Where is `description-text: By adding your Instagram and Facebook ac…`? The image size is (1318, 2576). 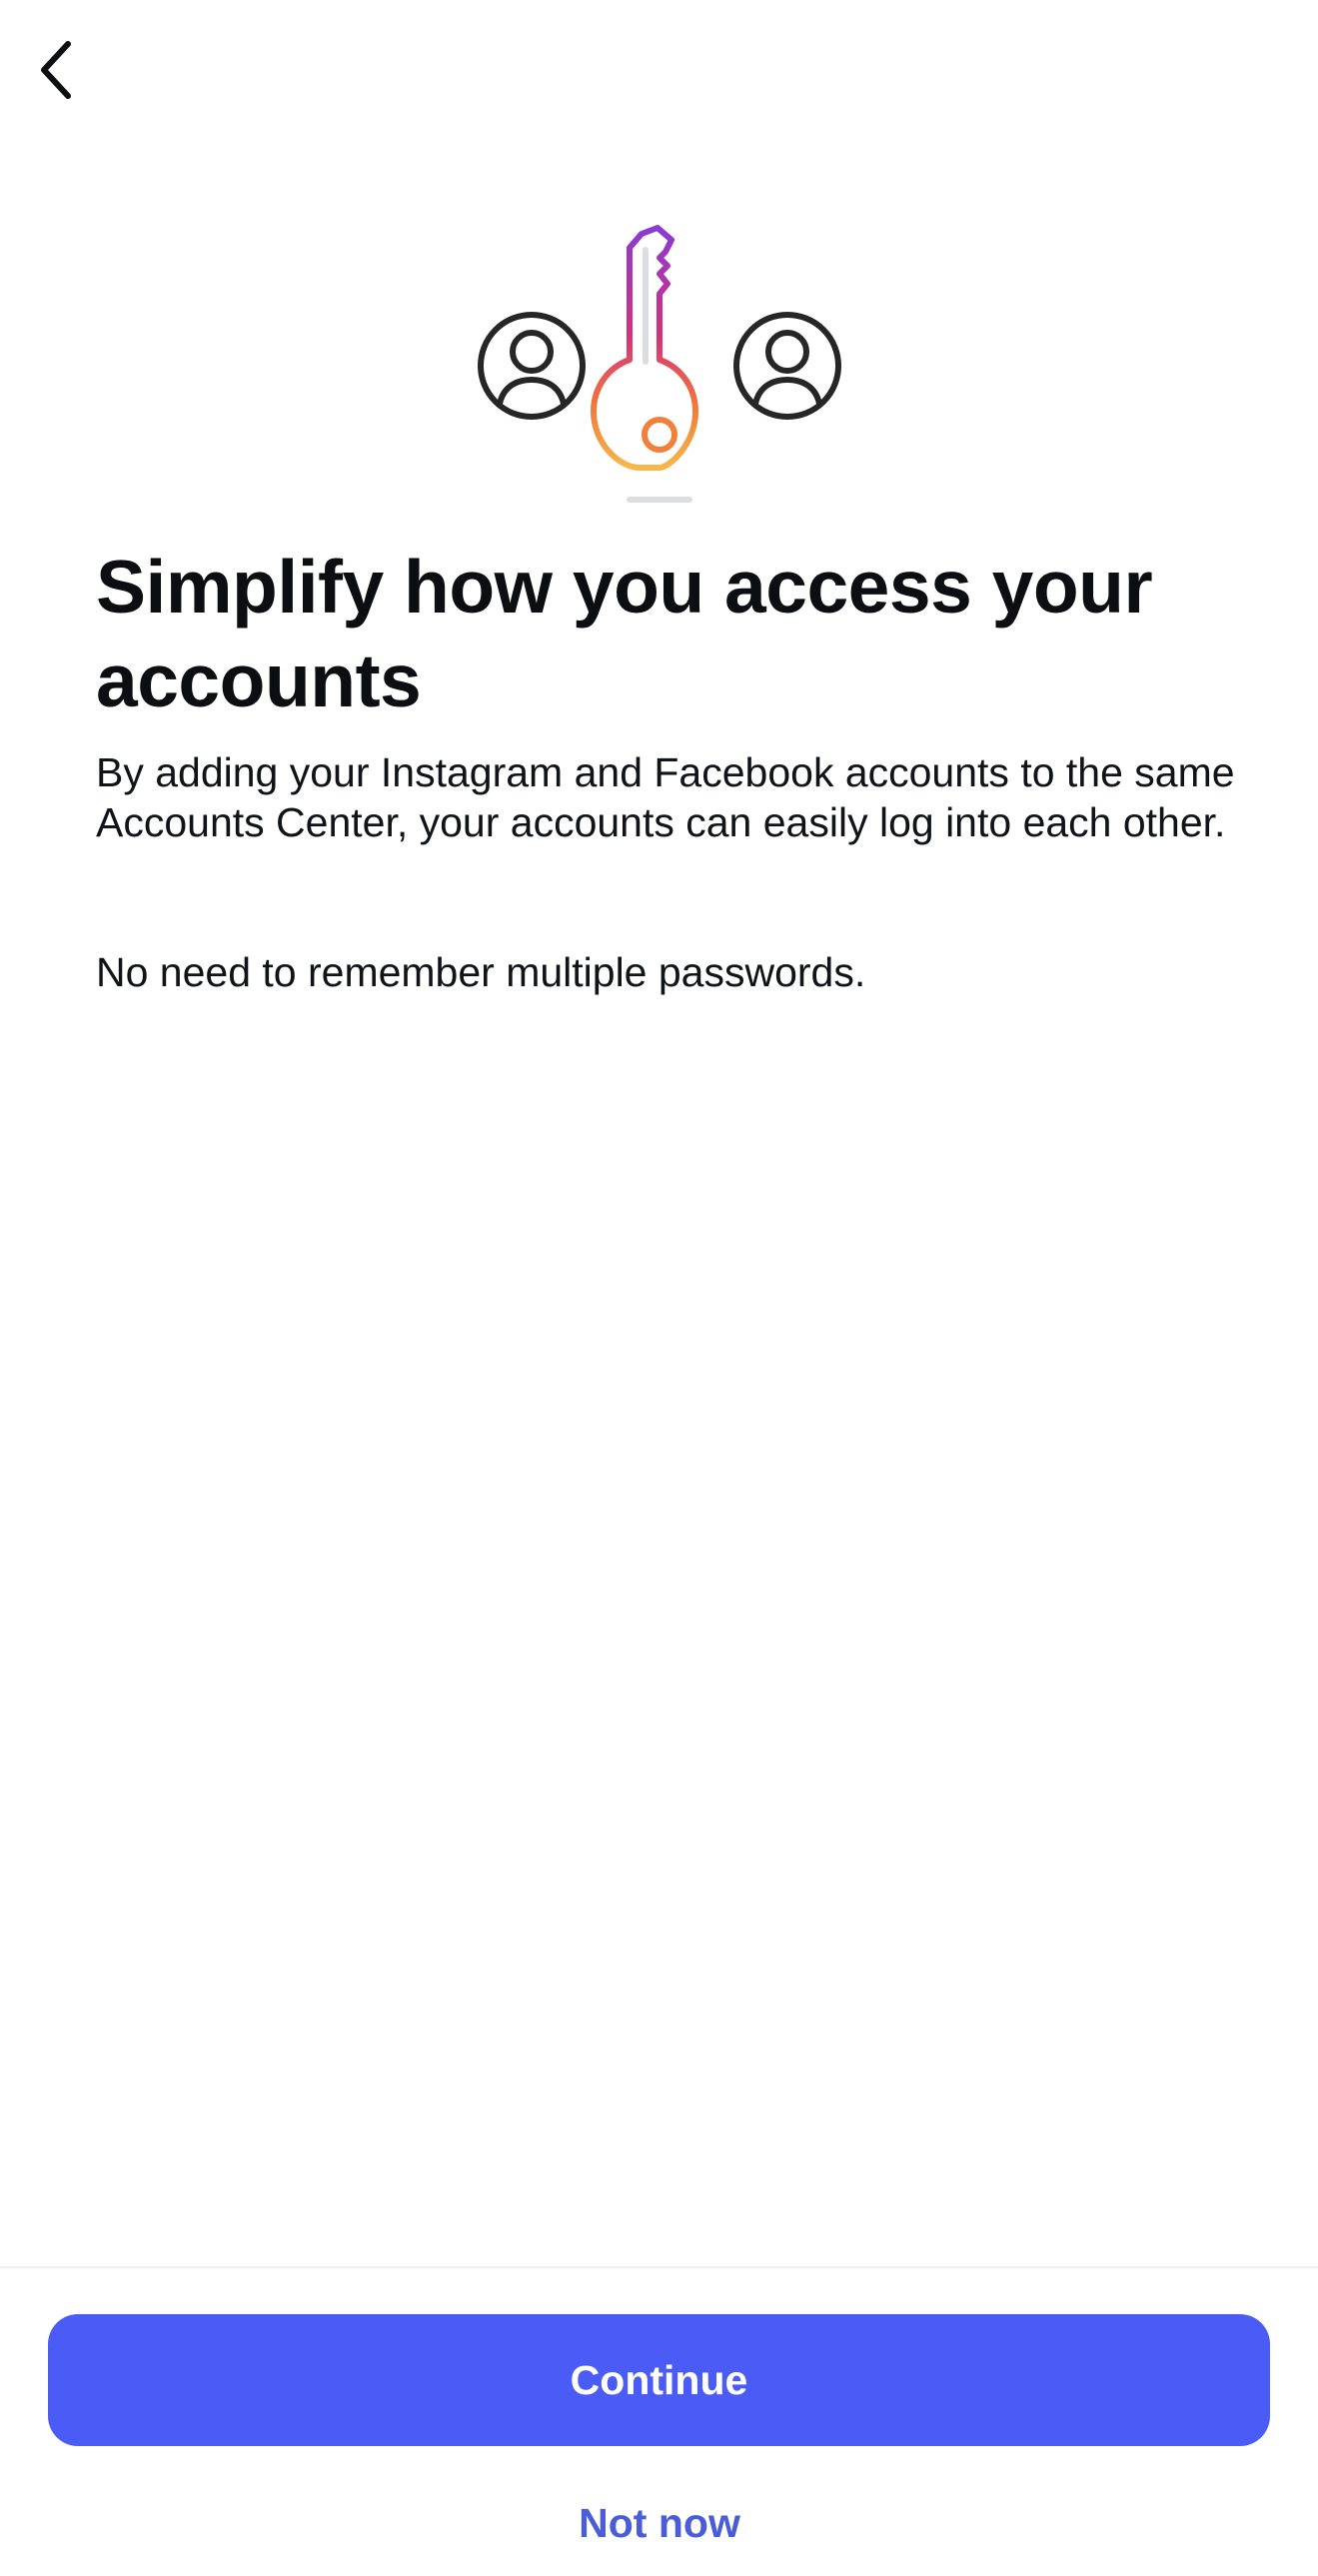
description-text: By adding your Instagram and Facebook ac… is located at coordinates (665, 797).